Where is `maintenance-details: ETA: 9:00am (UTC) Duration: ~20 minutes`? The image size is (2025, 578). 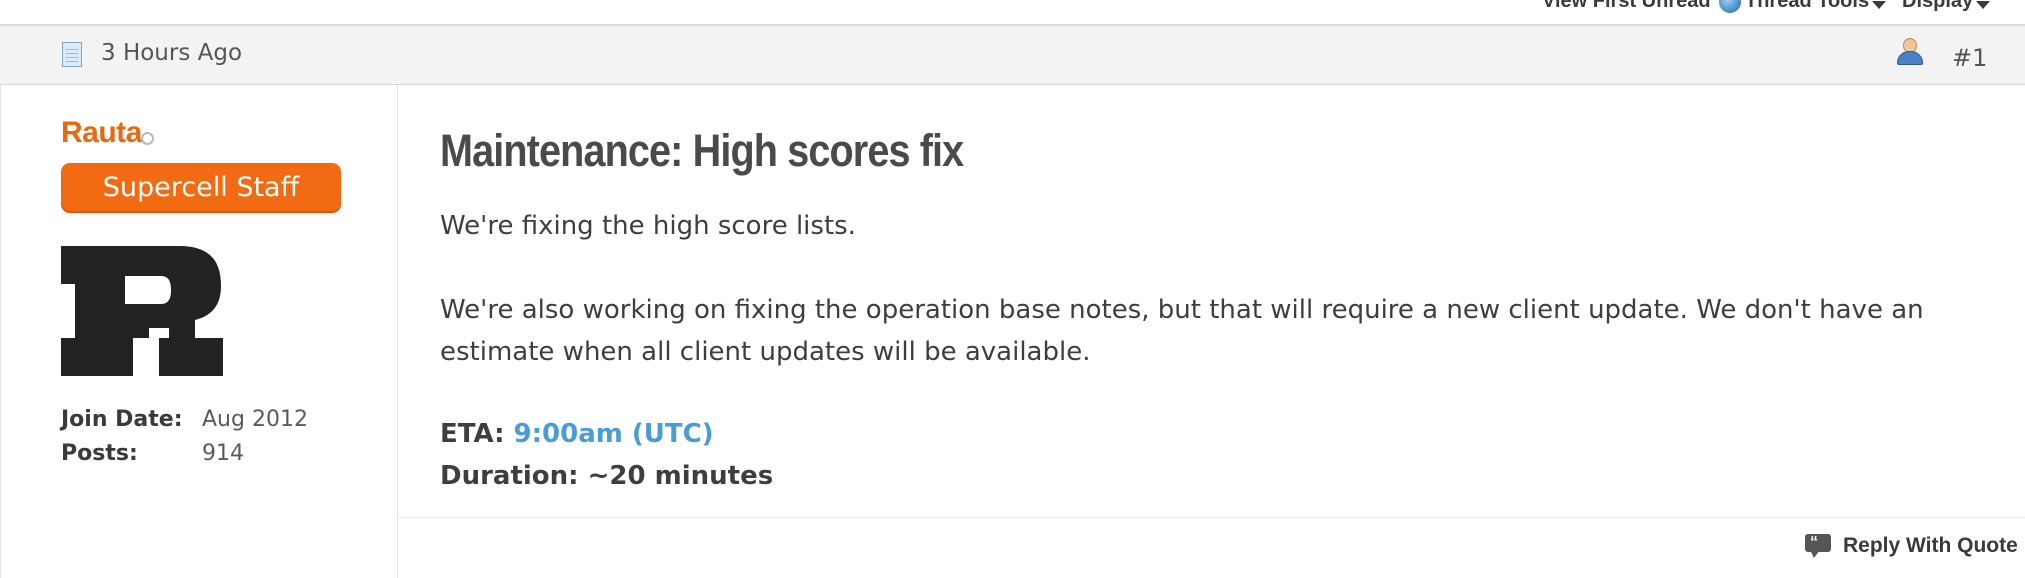
maintenance-details: ETA: 9:00am (UTC) Duration: ~20 minutes is located at coordinates (606, 455).